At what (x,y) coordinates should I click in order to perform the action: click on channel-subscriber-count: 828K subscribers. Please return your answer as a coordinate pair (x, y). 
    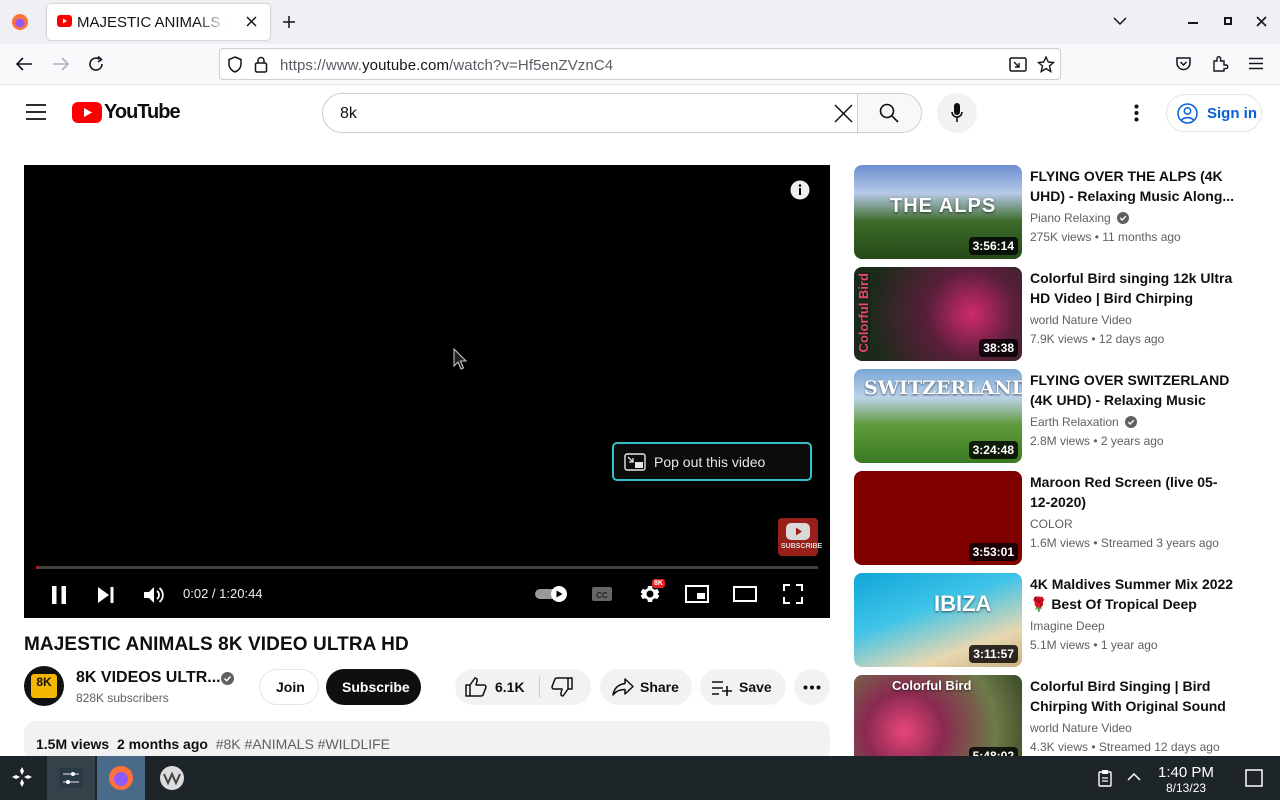
    Looking at the image, I should click on (122, 698).